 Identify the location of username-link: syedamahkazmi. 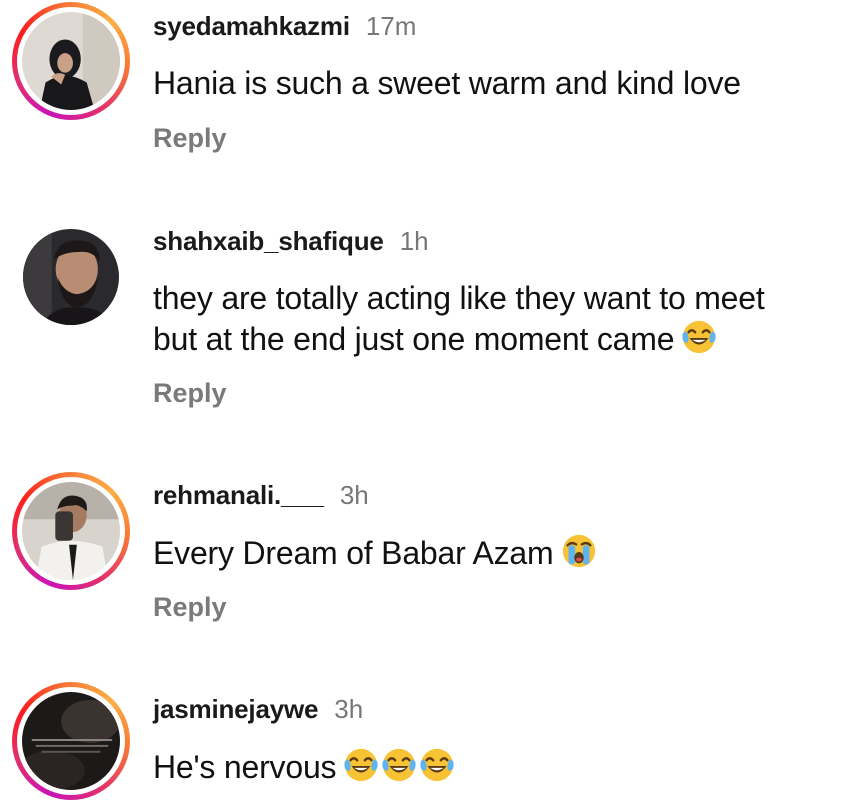
(251, 26).